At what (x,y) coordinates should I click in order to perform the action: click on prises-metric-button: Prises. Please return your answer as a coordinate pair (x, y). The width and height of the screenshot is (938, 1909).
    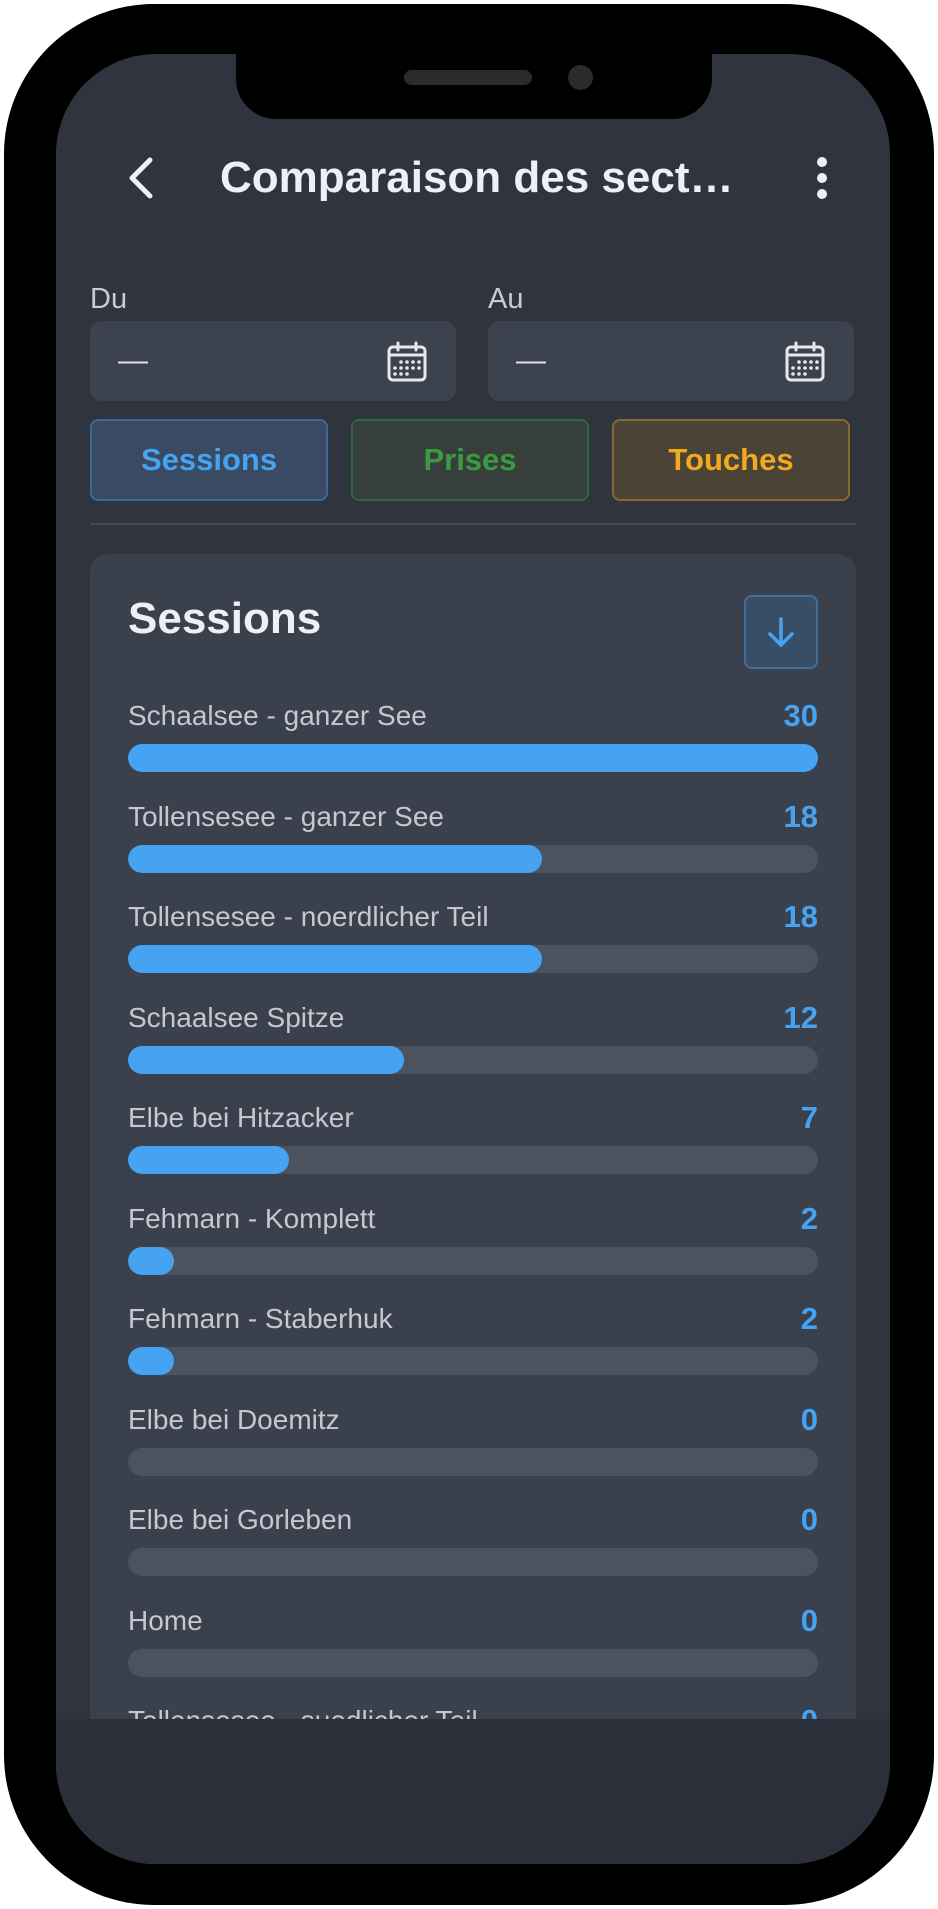
    Looking at the image, I should click on (470, 460).